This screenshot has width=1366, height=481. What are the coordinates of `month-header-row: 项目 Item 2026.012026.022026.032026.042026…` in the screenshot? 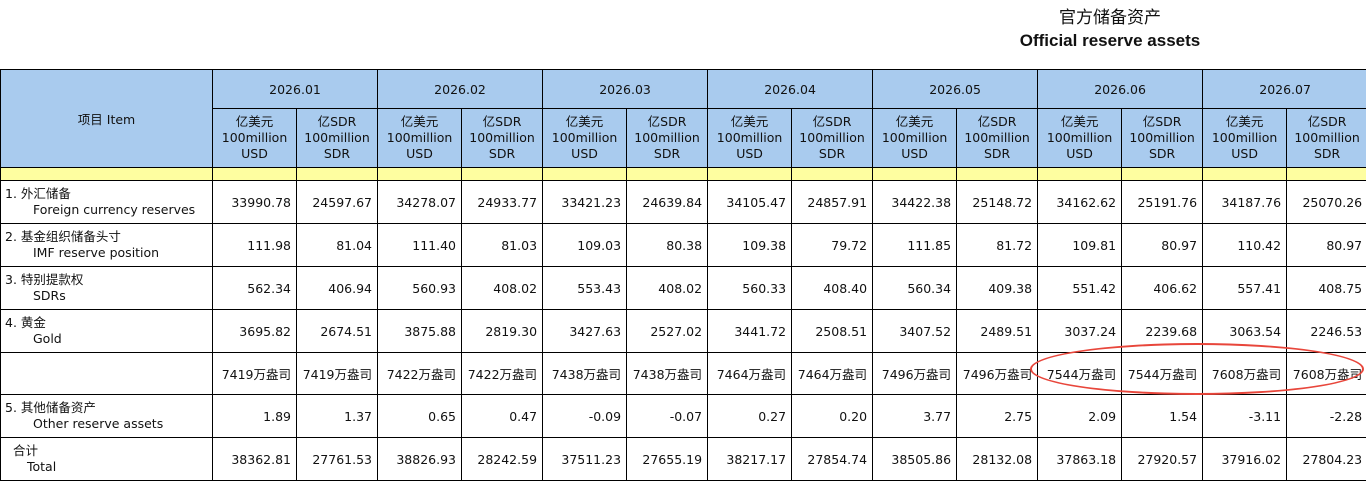 It's located at (683, 89).